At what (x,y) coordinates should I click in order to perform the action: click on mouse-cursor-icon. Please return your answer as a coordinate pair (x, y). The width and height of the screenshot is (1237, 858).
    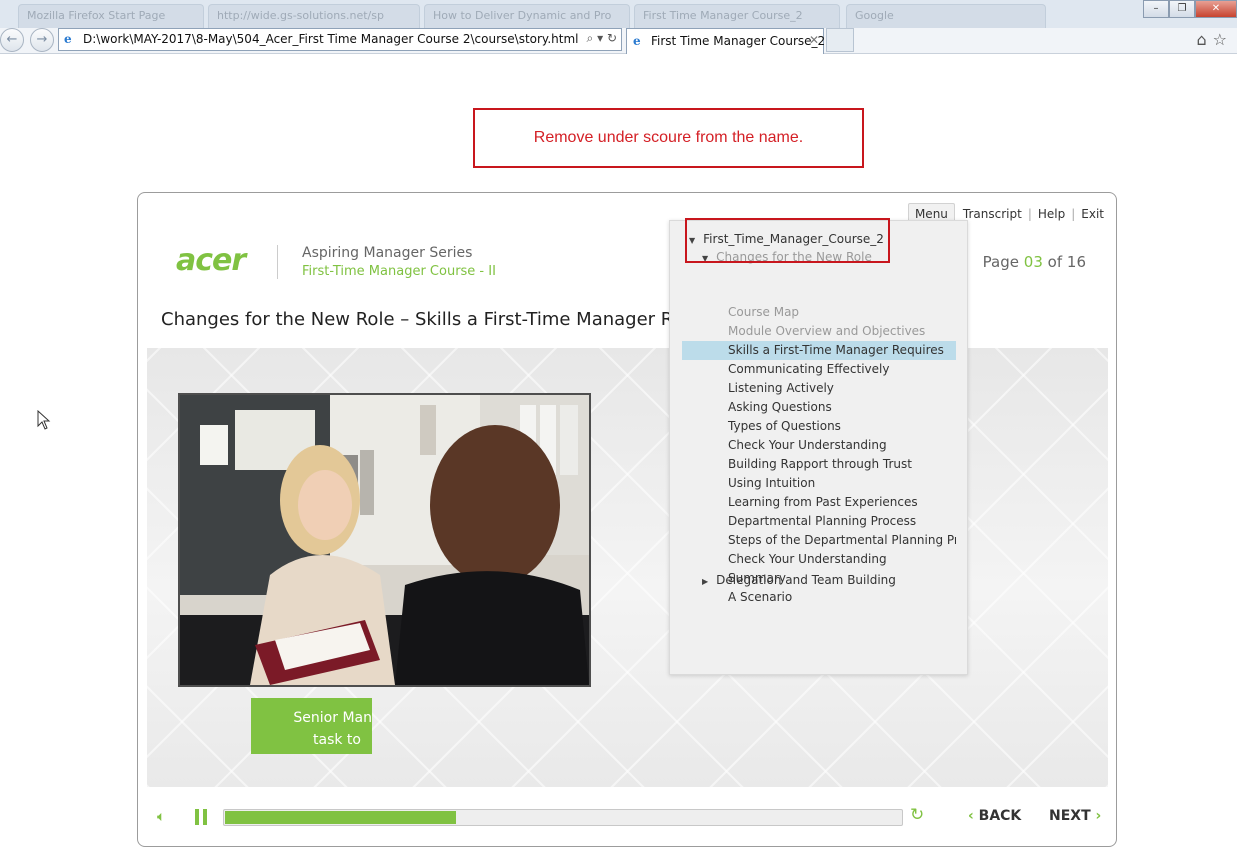
    Looking at the image, I should click on (44, 420).